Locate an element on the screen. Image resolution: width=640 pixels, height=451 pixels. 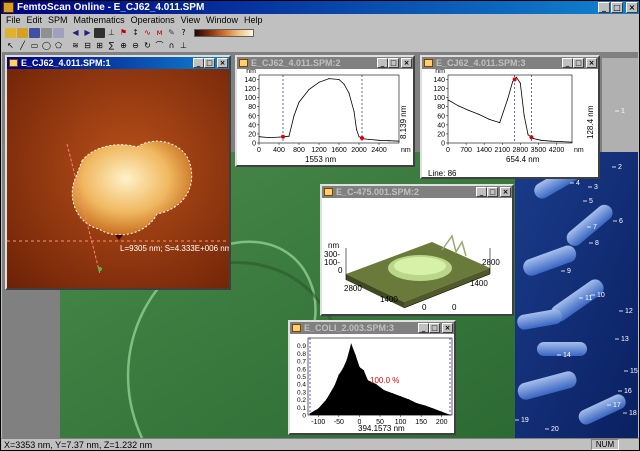
toolbar-main: ◀ ▶ ⊥ ⚑ ↕ ∿ ᴍ ✎ ? is located at coordinates (320, 32).